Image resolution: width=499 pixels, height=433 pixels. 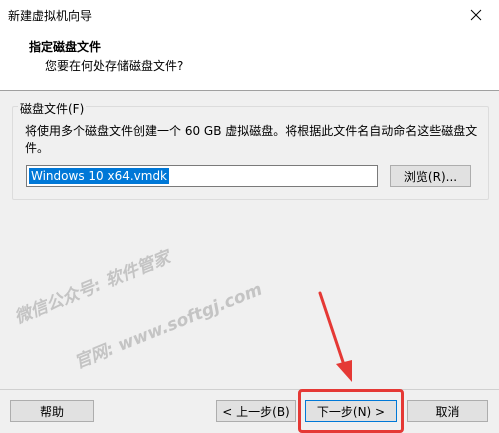 What do you see at coordinates (114, 66) in the screenshot?
I see `page-subtitle: 您要在何处存储磁盘文件?` at bounding box center [114, 66].